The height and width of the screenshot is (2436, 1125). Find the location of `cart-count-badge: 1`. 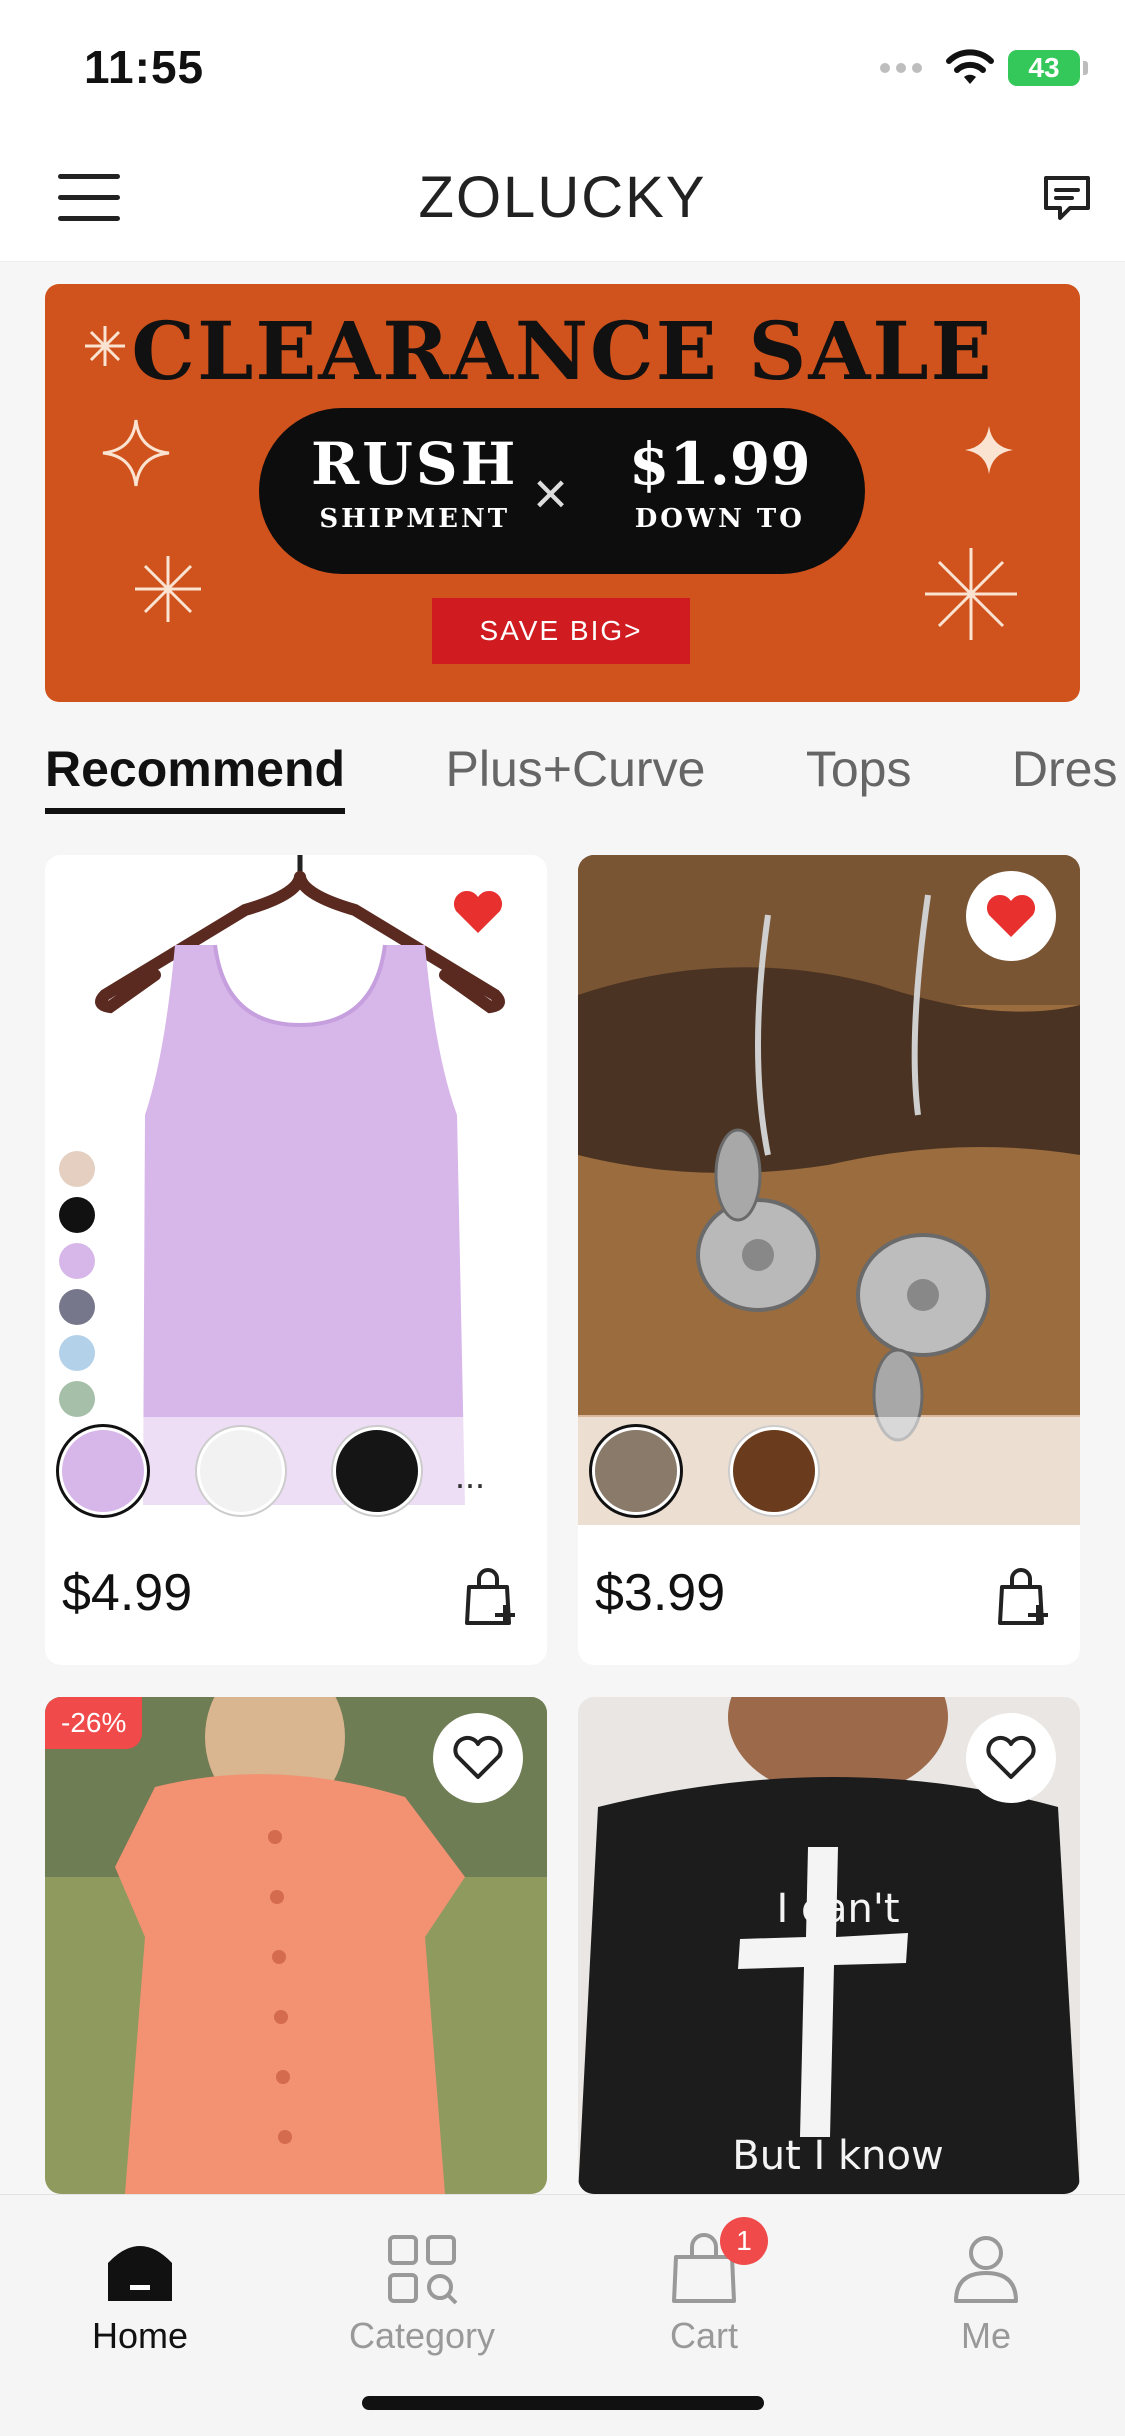

cart-count-badge: 1 is located at coordinates (744, 2241).